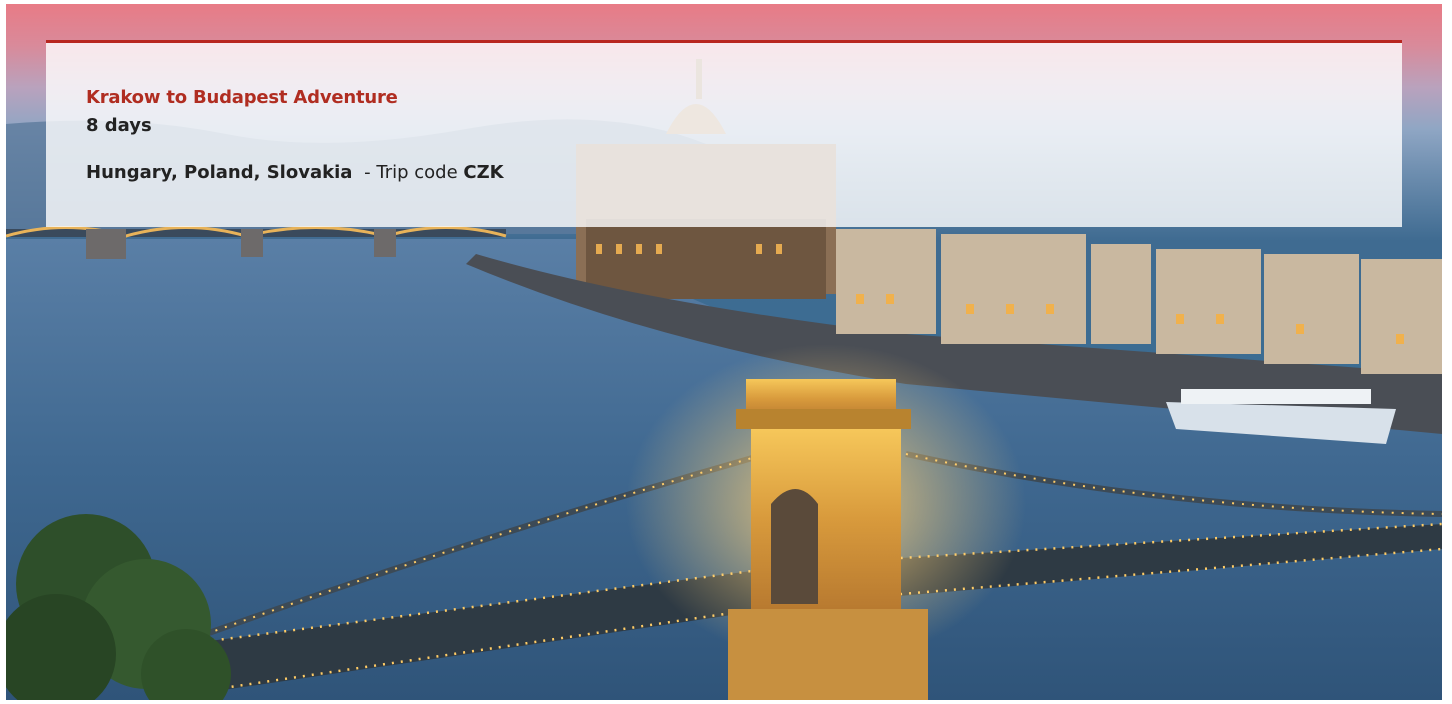  I want to click on trip-code-label: - Trip code, so click(411, 172).